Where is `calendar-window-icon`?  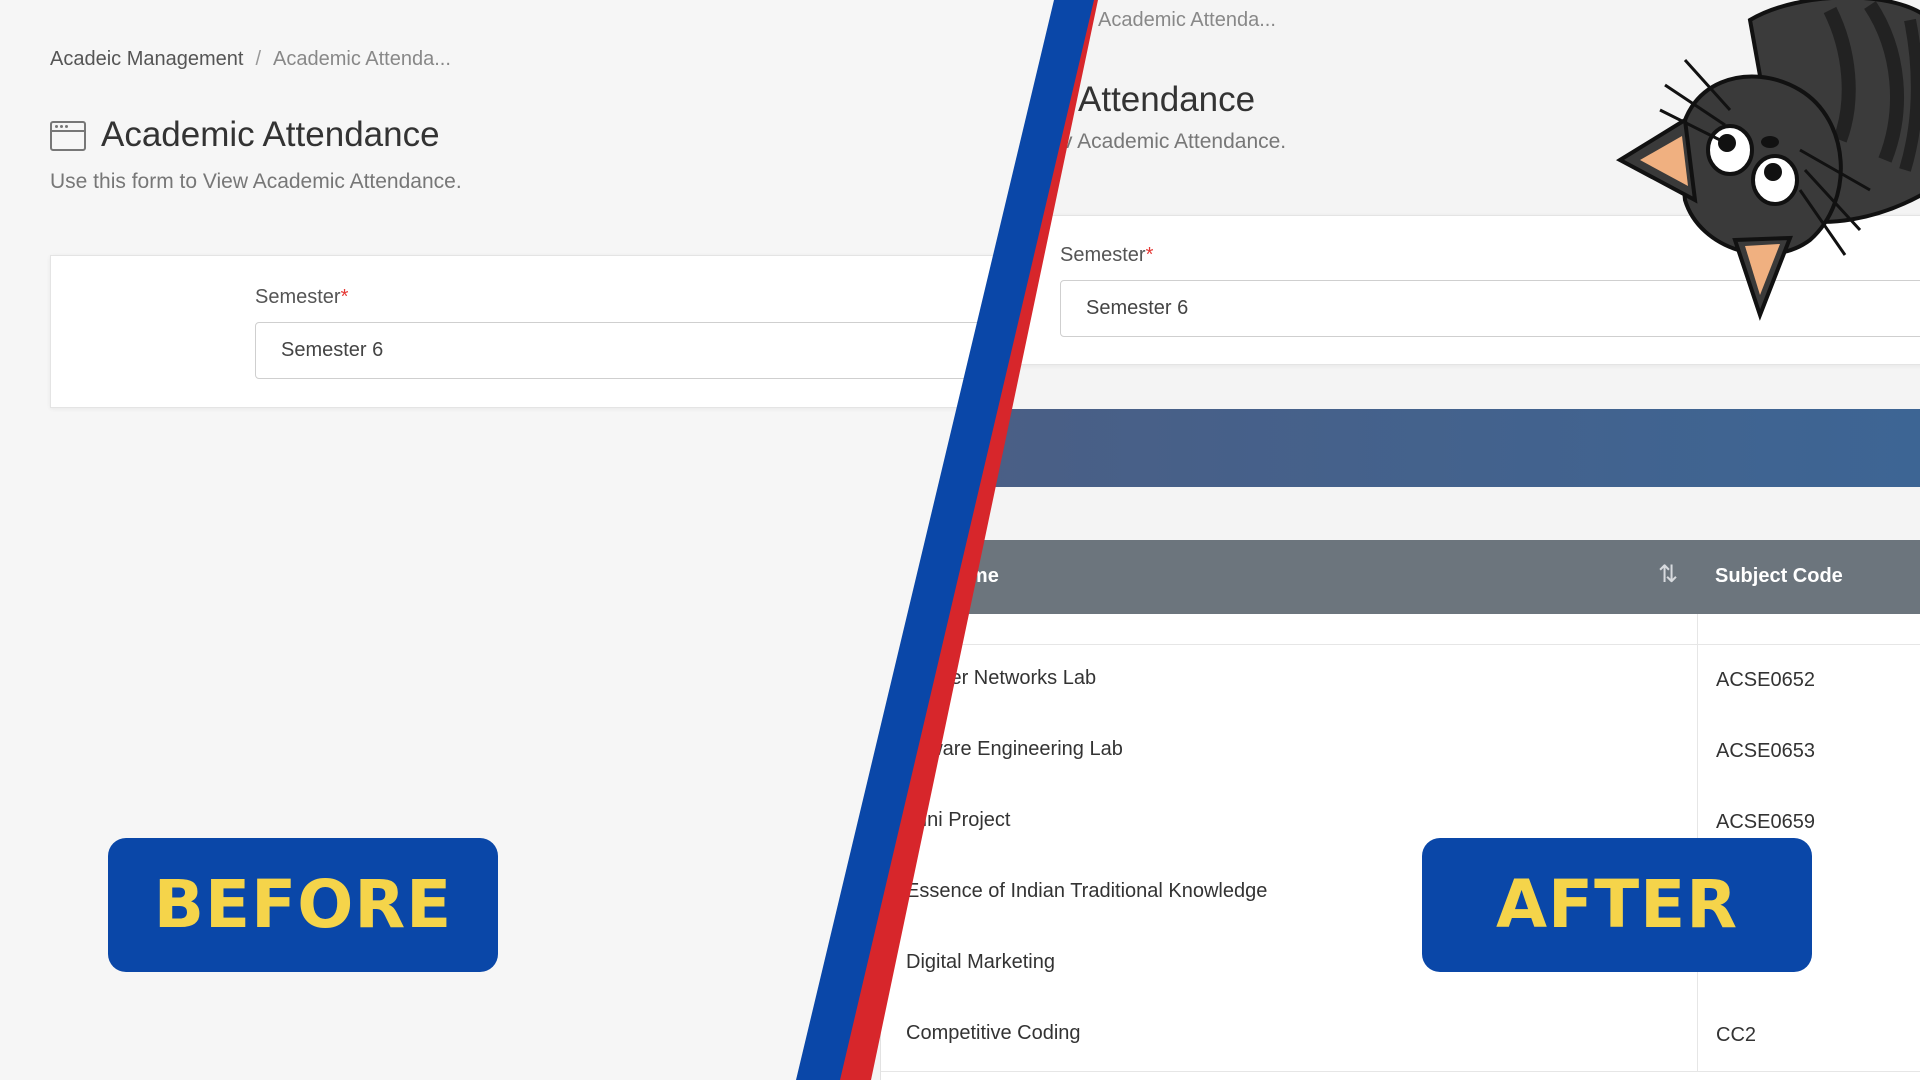 calendar-window-icon is located at coordinates (68, 136).